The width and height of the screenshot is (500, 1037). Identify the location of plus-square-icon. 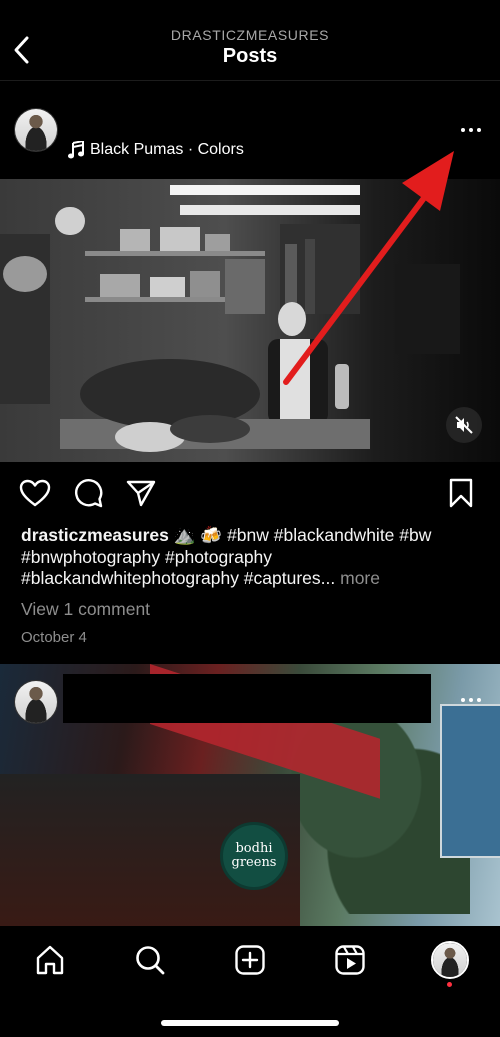
(250, 960).